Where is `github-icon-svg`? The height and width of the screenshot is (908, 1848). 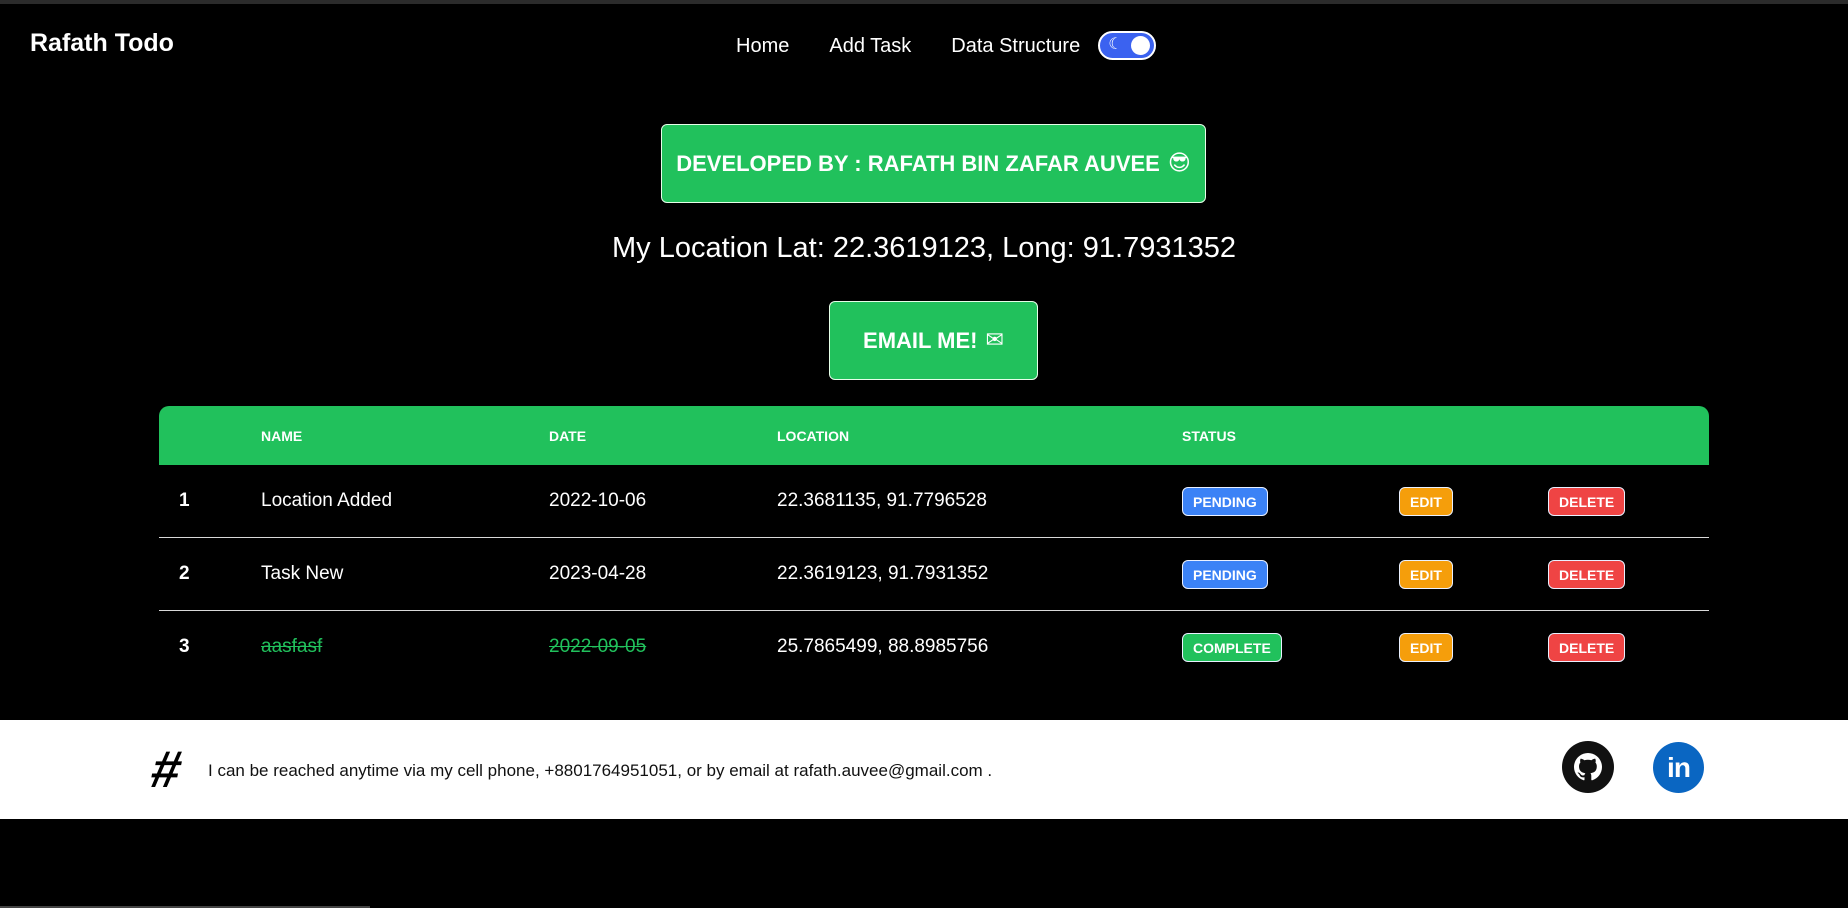 github-icon-svg is located at coordinates (1588, 767).